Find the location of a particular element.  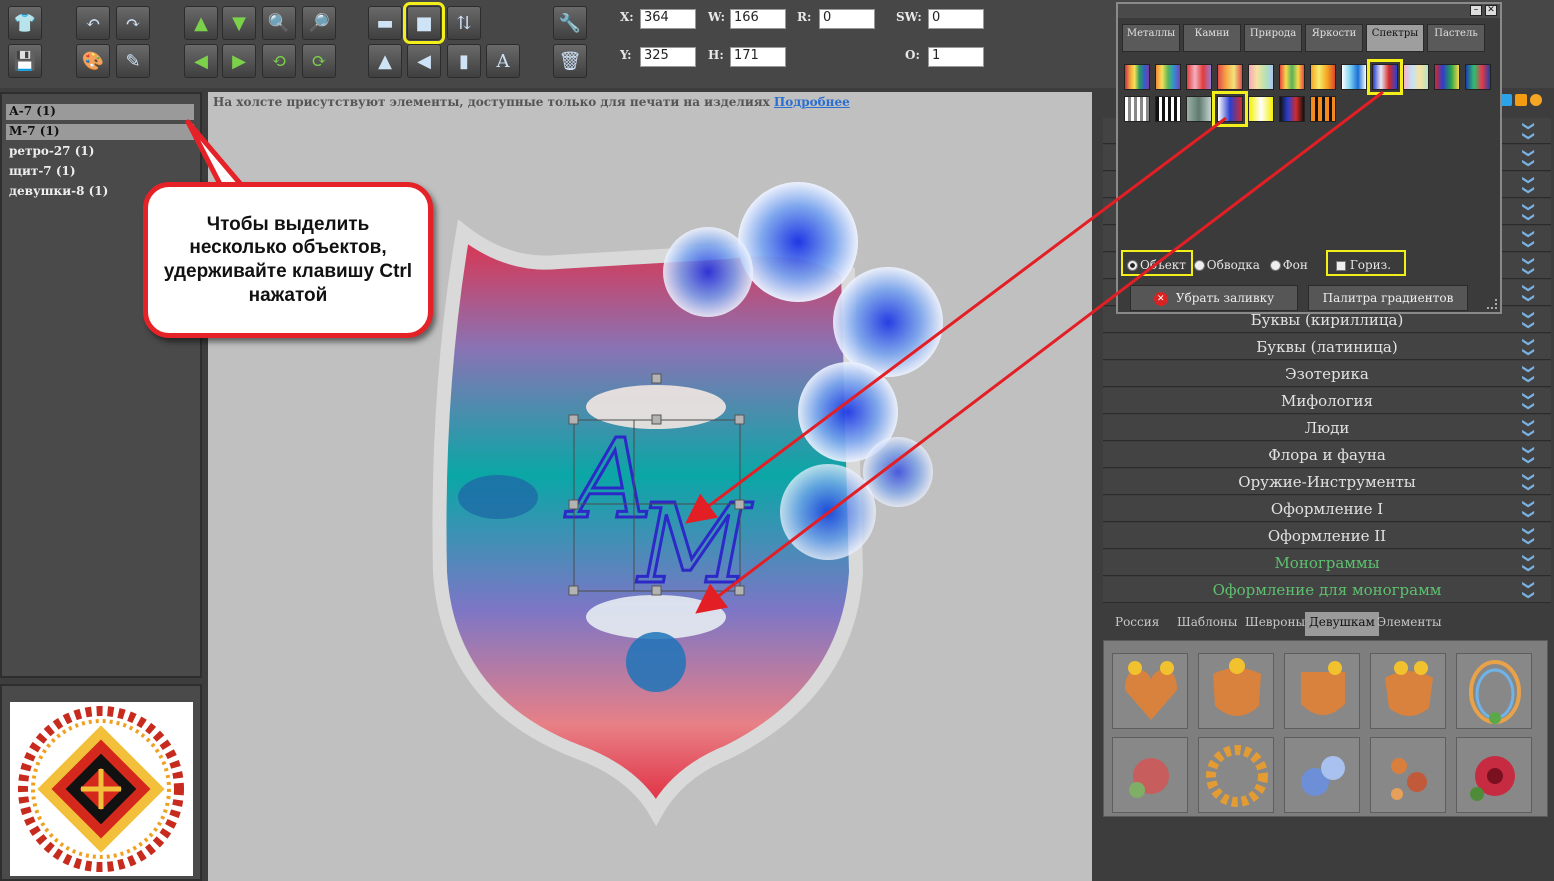

mail-icon is located at coordinates (1536, 100).